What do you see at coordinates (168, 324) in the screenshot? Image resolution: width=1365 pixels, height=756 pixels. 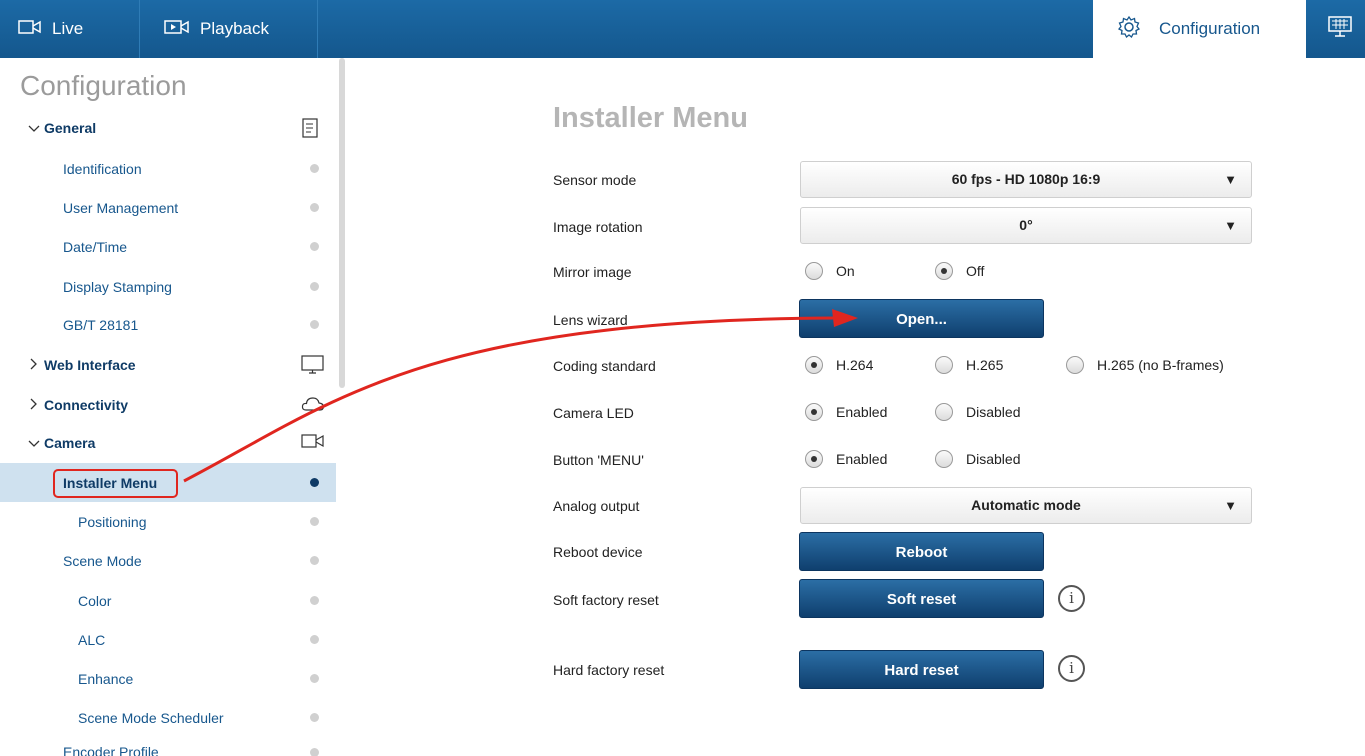 I see `sidebar-item-gbt-28181: GB/T 28181` at bounding box center [168, 324].